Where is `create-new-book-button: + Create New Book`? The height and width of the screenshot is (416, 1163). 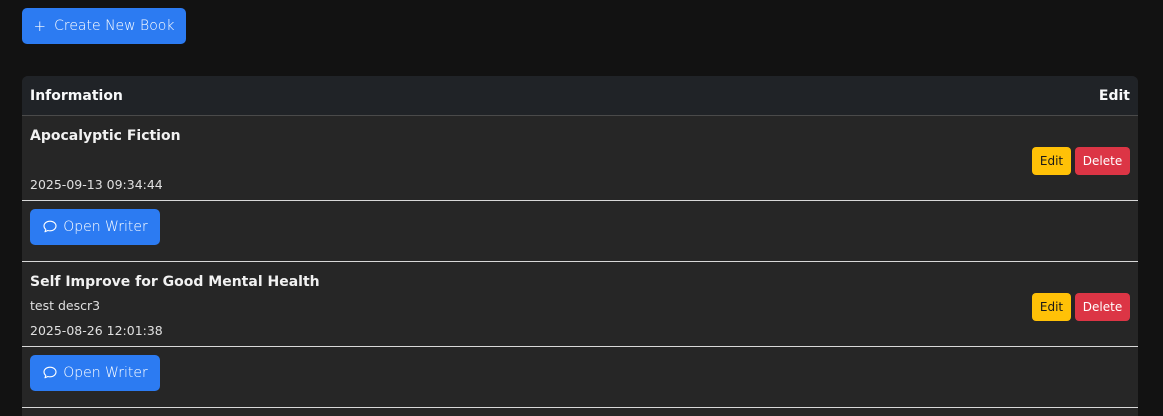
create-new-book-button: + Create New Book is located at coordinates (104, 26).